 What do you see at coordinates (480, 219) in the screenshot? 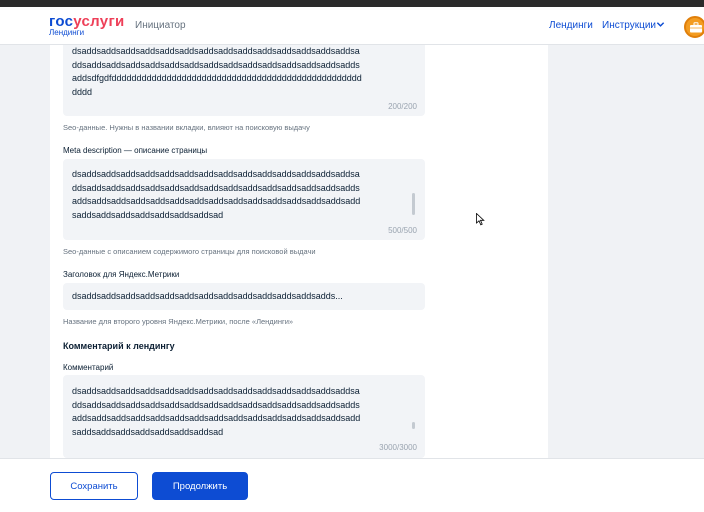
I see `mouse-cursor-icon` at bounding box center [480, 219].